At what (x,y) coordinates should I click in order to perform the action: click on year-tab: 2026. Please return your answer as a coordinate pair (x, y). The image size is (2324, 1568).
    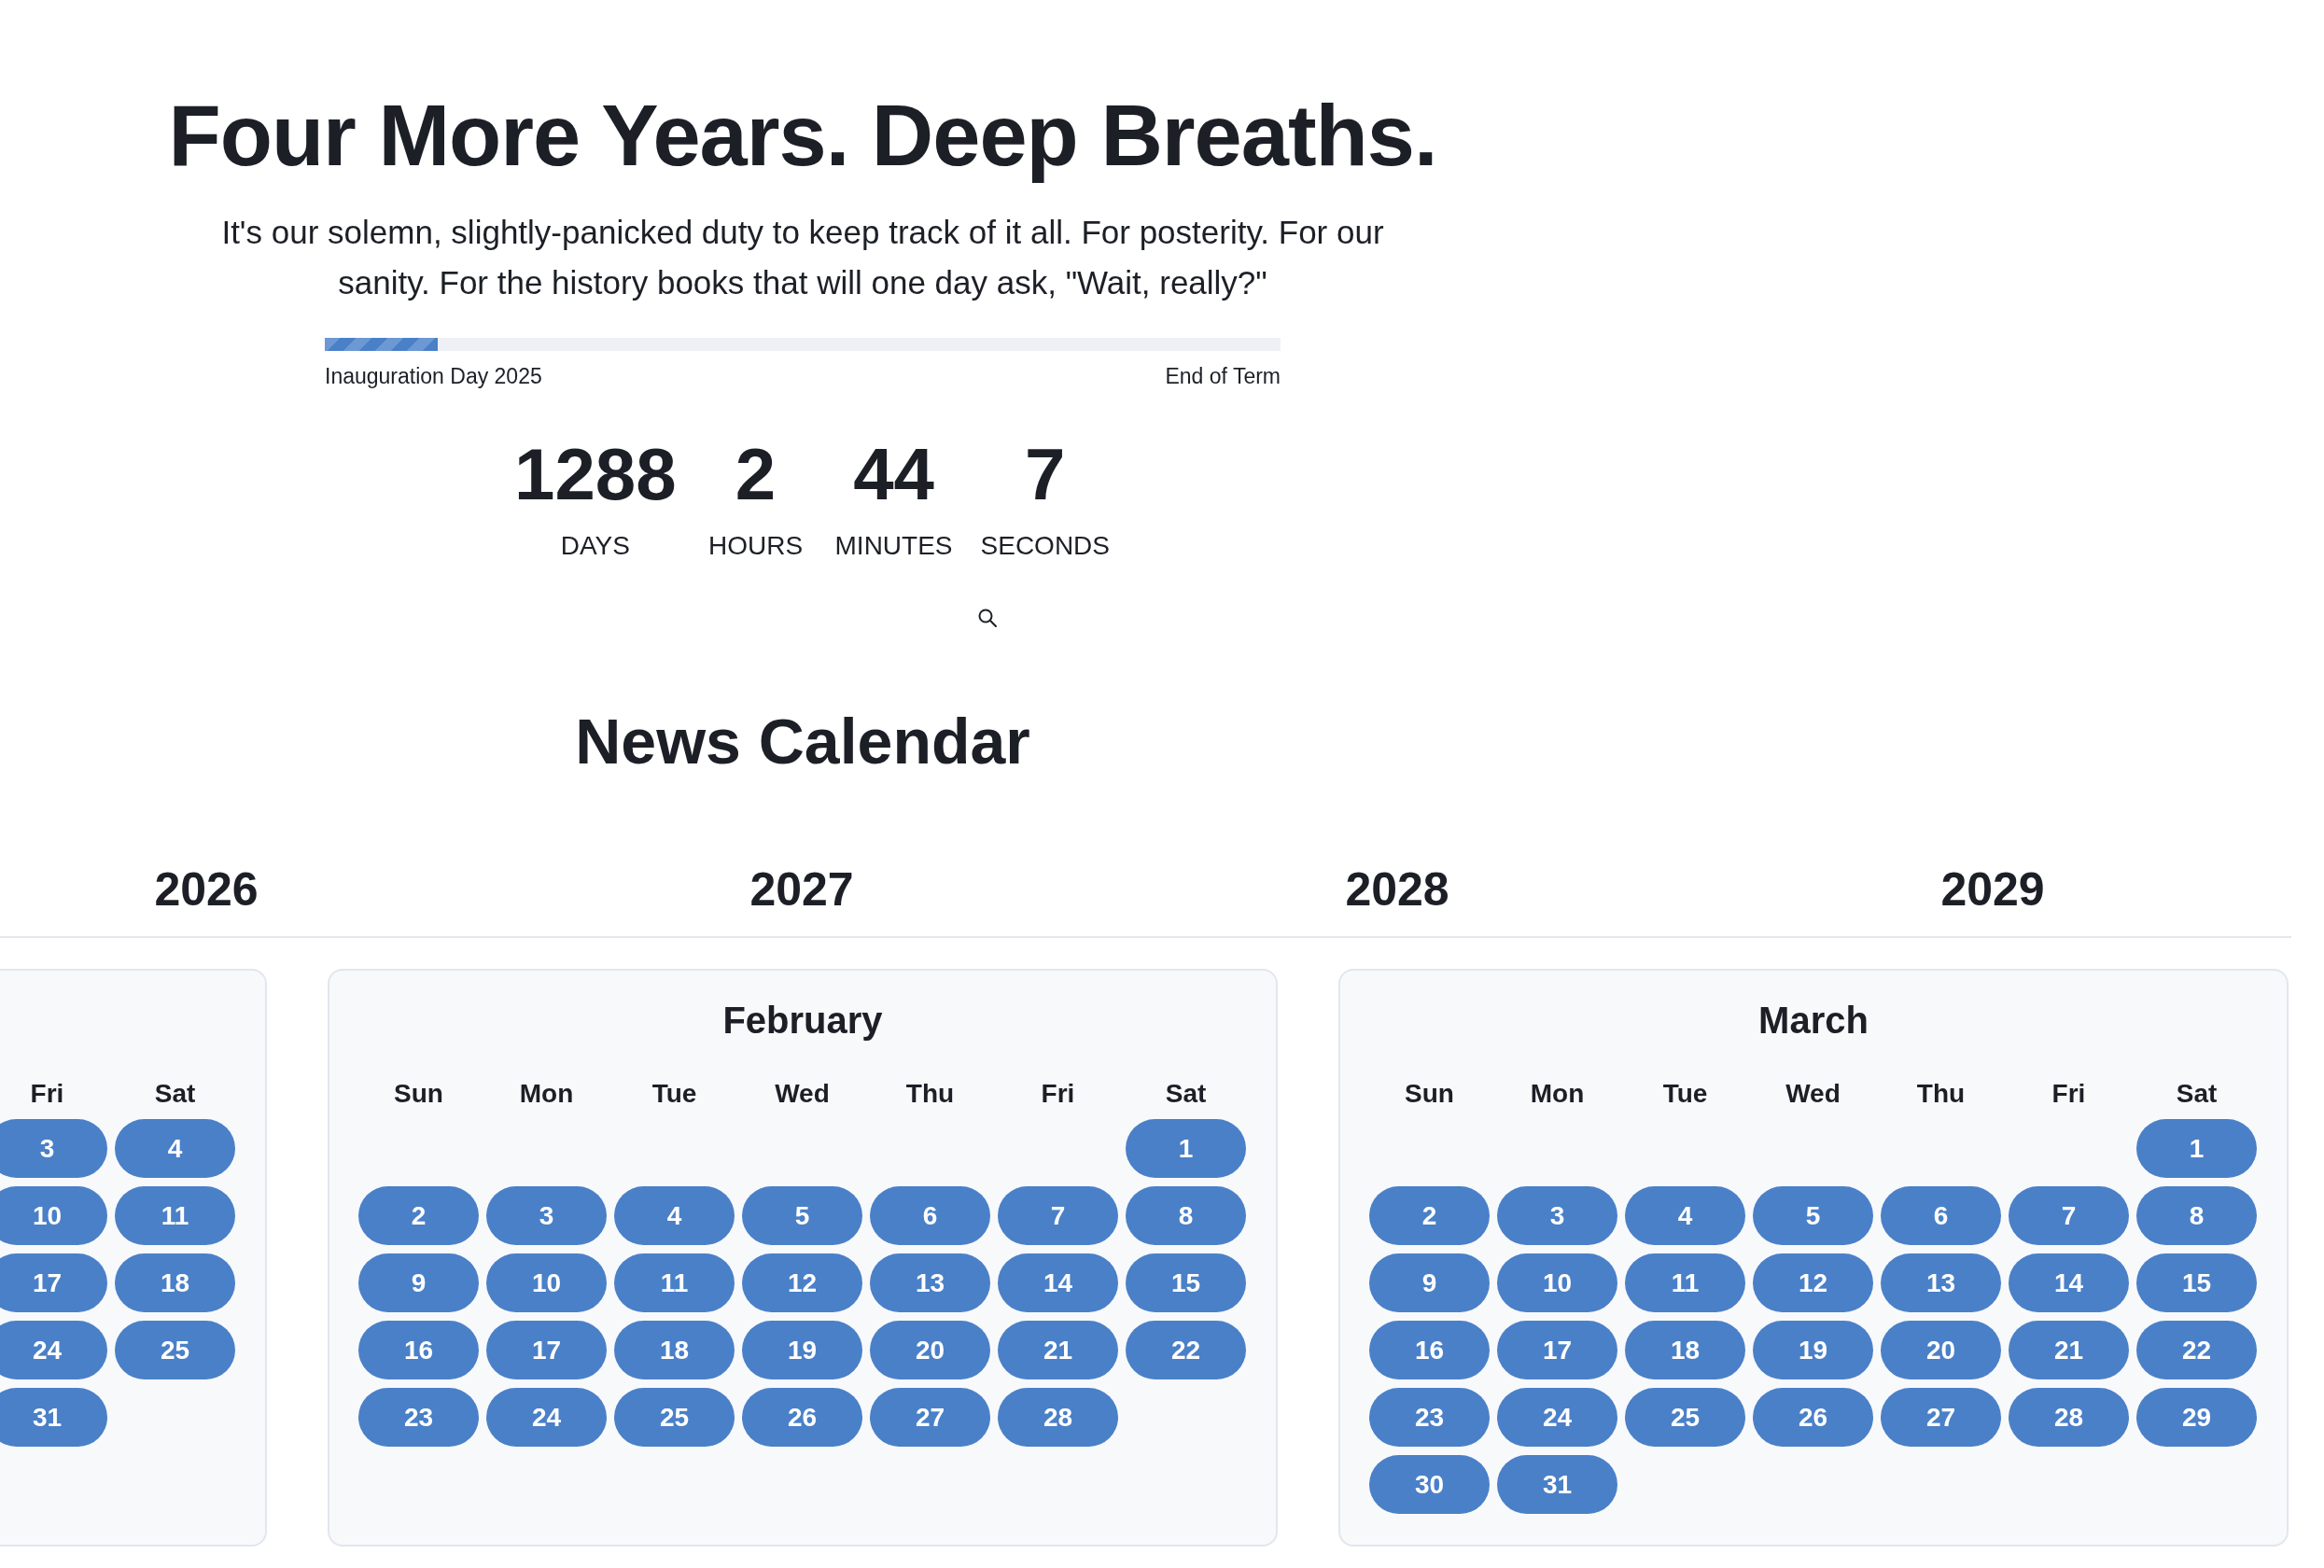
    Looking at the image, I should click on (206, 889).